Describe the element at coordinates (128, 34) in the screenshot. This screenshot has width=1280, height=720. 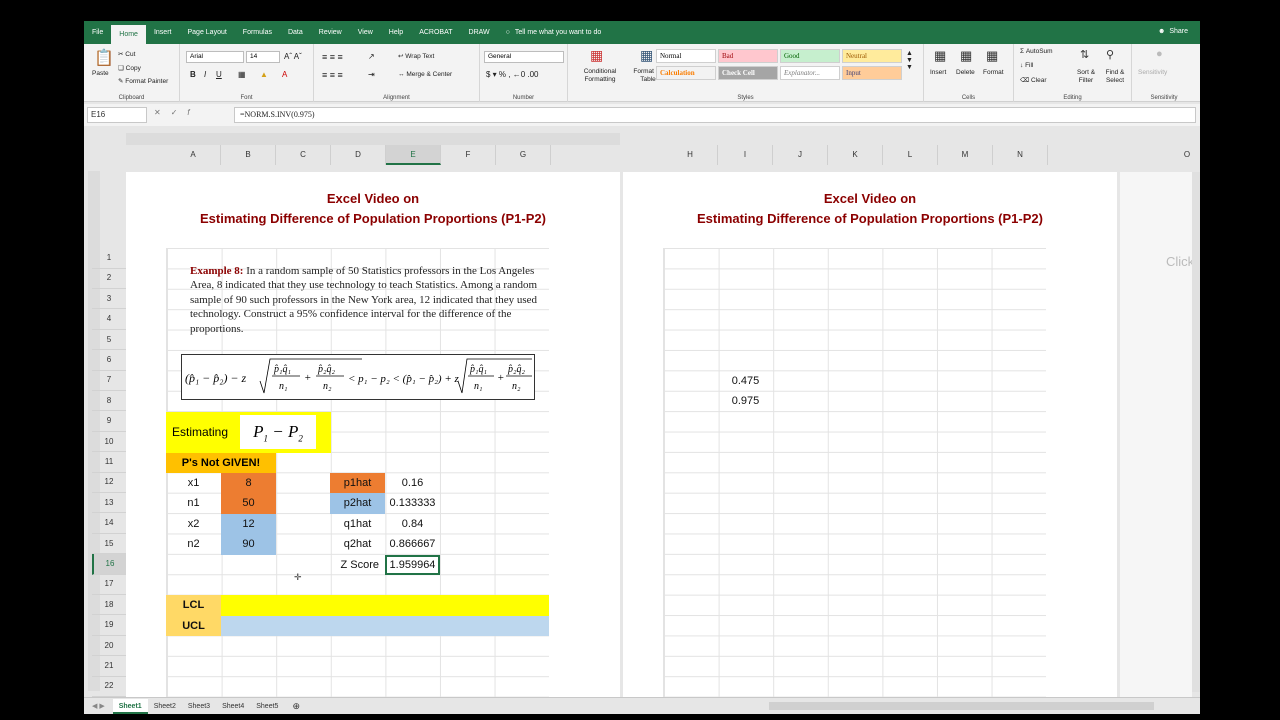
I see `tab-home: Home` at that location.